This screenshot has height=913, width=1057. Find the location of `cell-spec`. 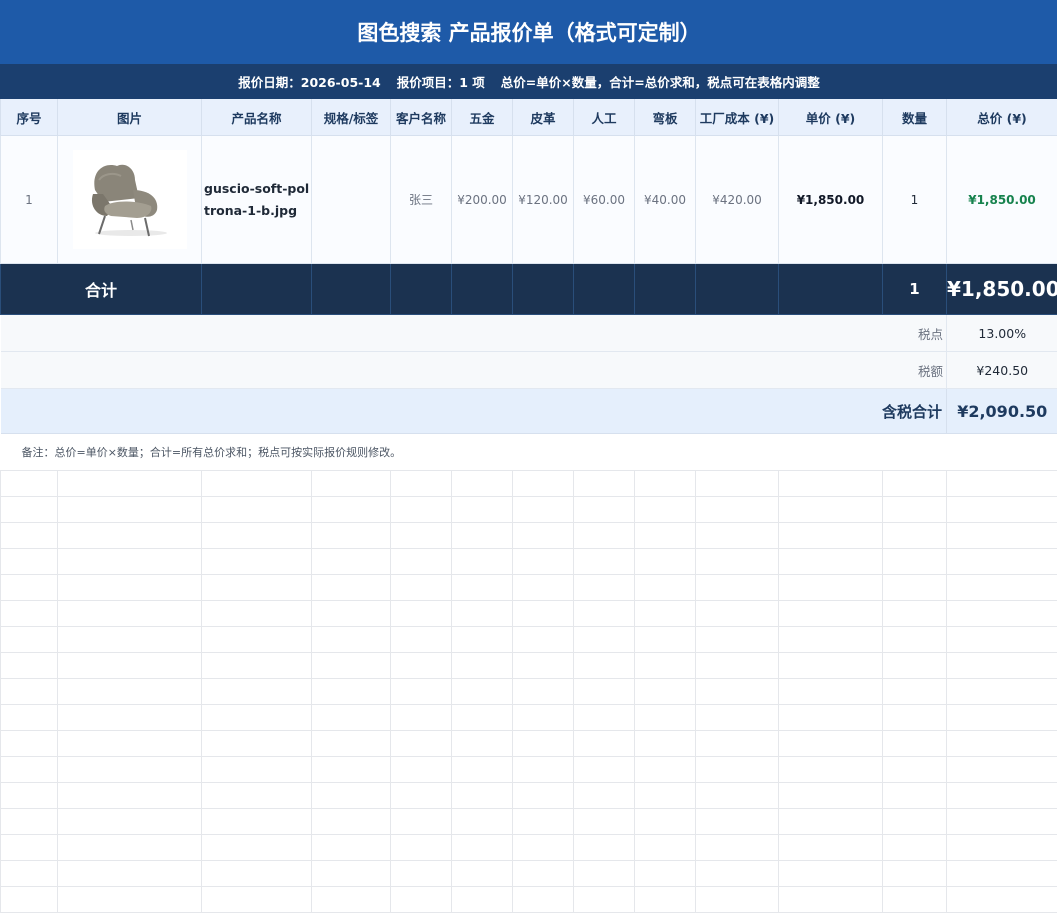

cell-spec is located at coordinates (351, 200).